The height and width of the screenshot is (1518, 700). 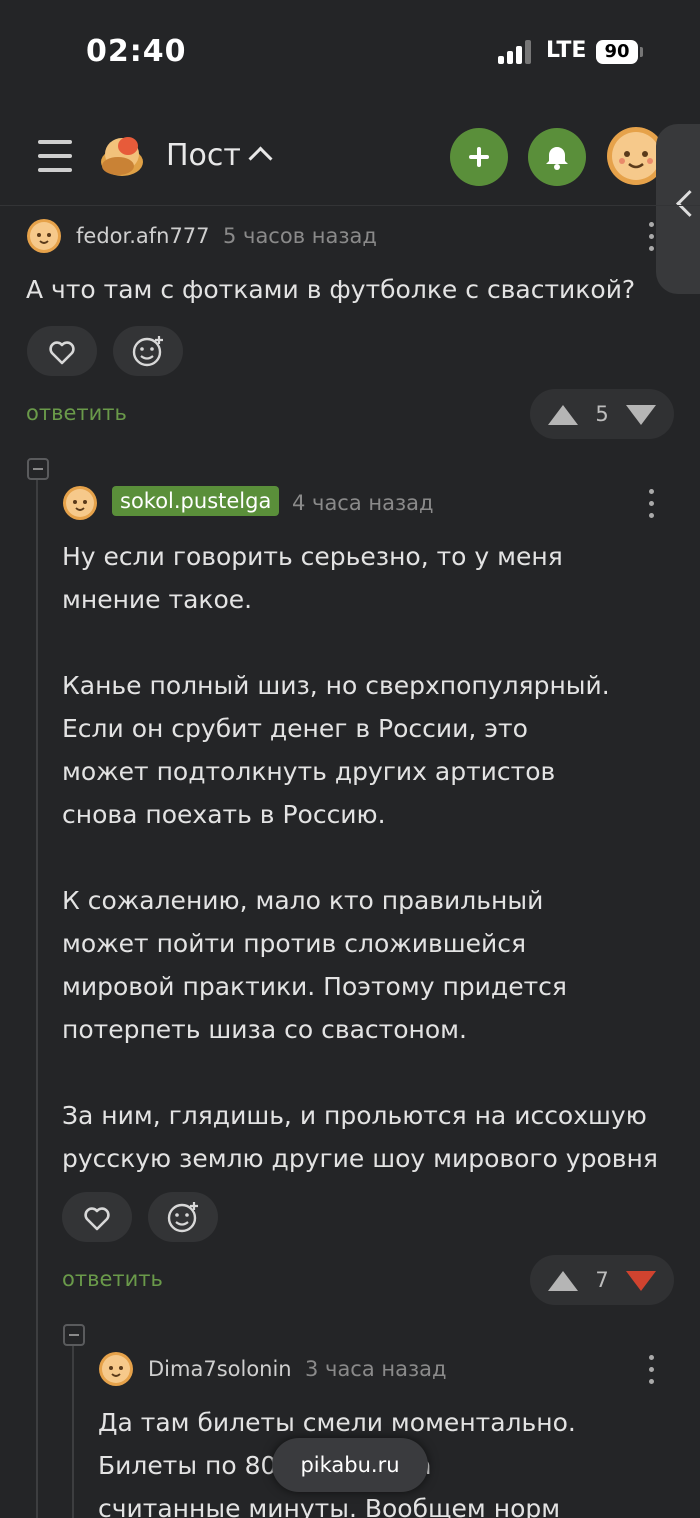 What do you see at coordinates (376, 1369) in the screenshot?
I see `comment-time: 3 часа назад` at bounding box center [376, 1369].